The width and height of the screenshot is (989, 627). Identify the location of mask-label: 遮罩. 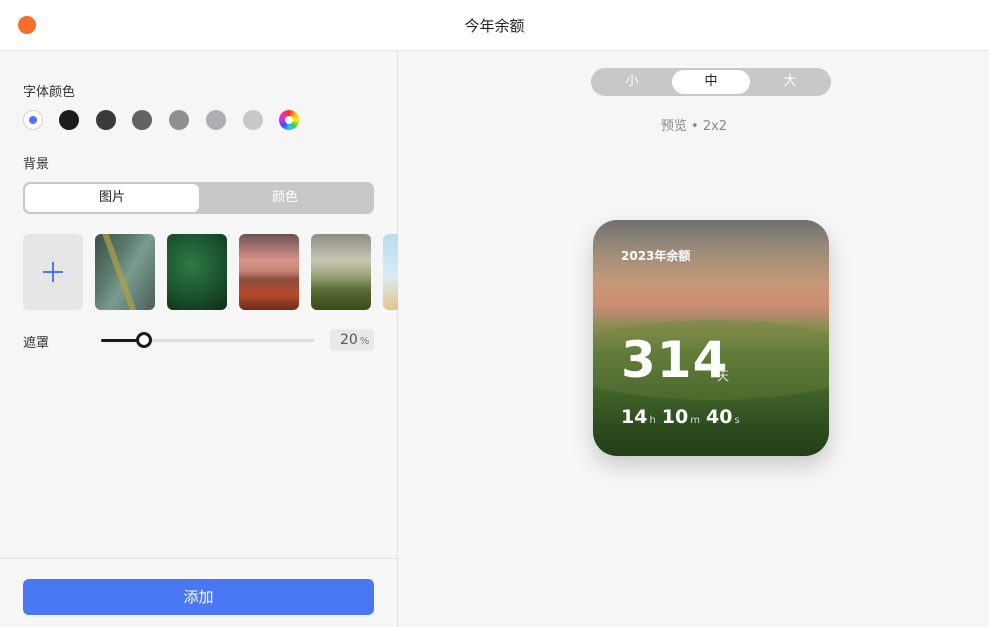
(36, 343).